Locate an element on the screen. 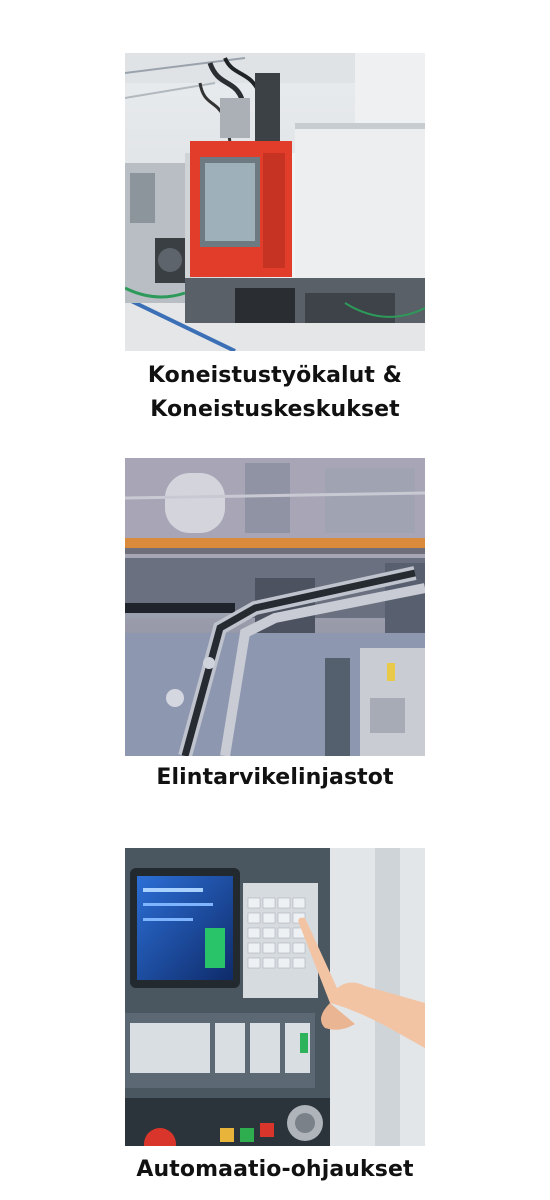 This screenshot has height=1200, width=550. automation-title: Automaatio-ohjaukset is located at coordinates (275, 1170).